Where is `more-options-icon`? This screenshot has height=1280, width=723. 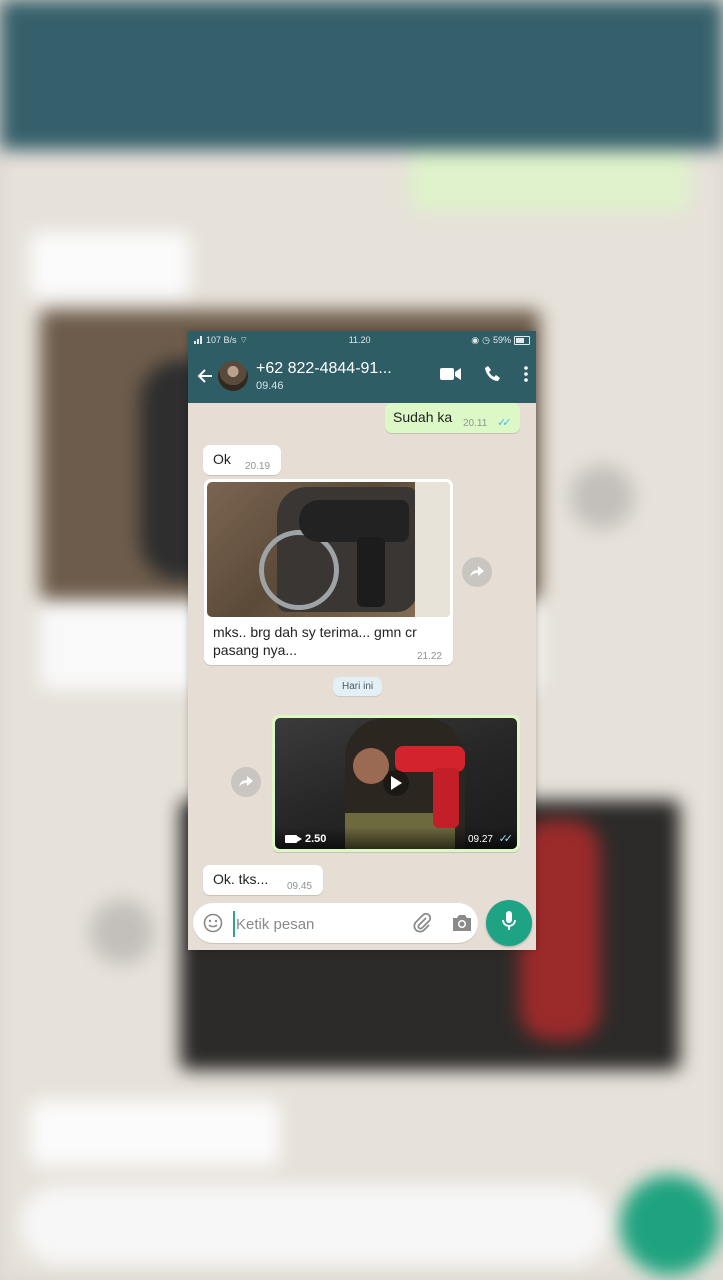 more-options-icon is located at coordinates (526, 376).